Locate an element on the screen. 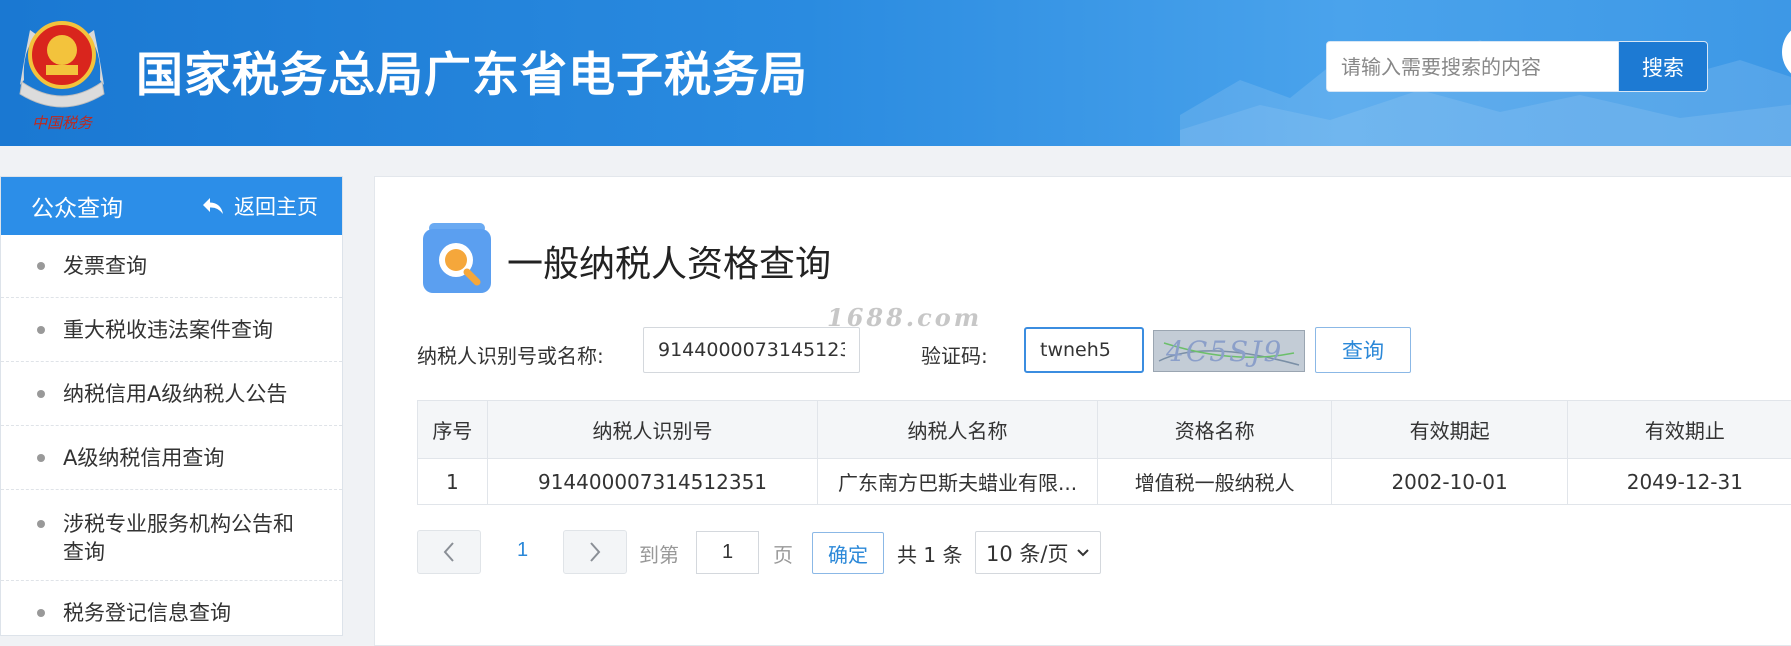  sidebar-item-label: 涉税专业服务机构公告和查询 is located at coordinates (183, 538).